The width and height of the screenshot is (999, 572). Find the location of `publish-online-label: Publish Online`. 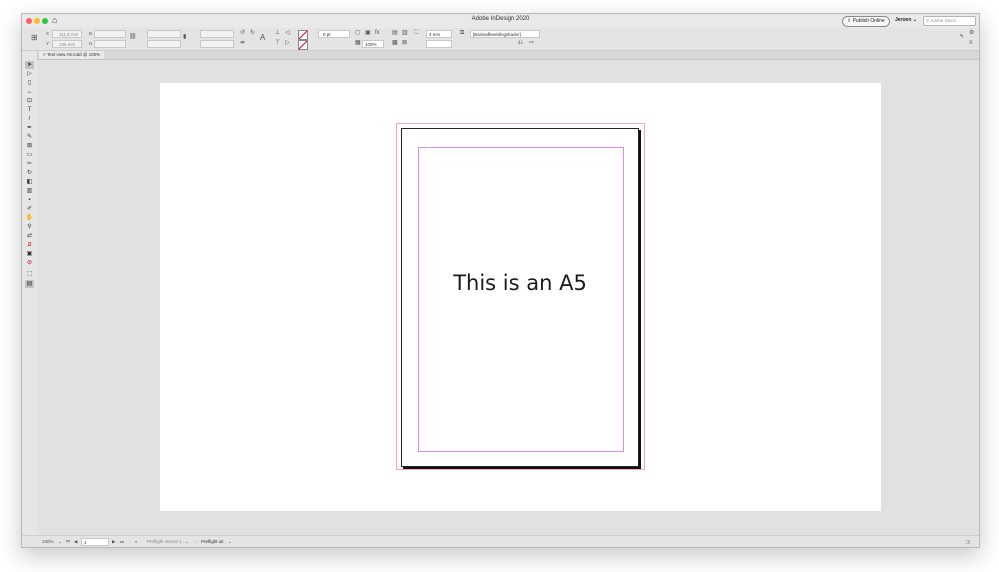

publish-online-label: Publish Online is located at coordinates (868, 21).